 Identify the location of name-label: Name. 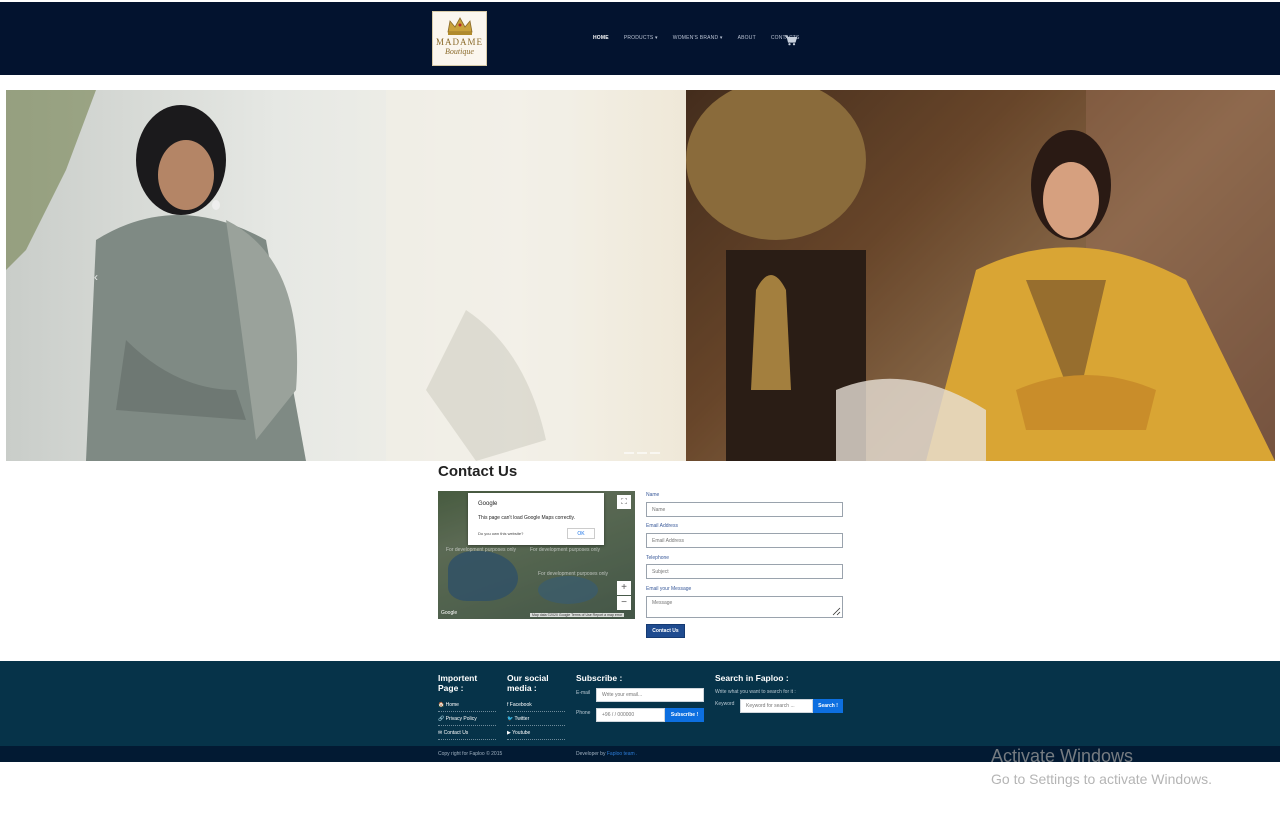
(653, 495).